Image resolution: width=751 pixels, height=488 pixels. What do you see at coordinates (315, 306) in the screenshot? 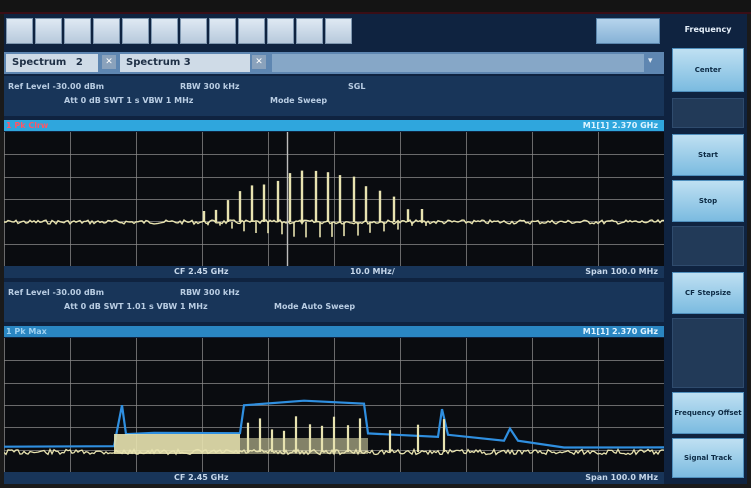
I see `window2-mode: Mode Auto Sweep` at bounding box center [315, 306].